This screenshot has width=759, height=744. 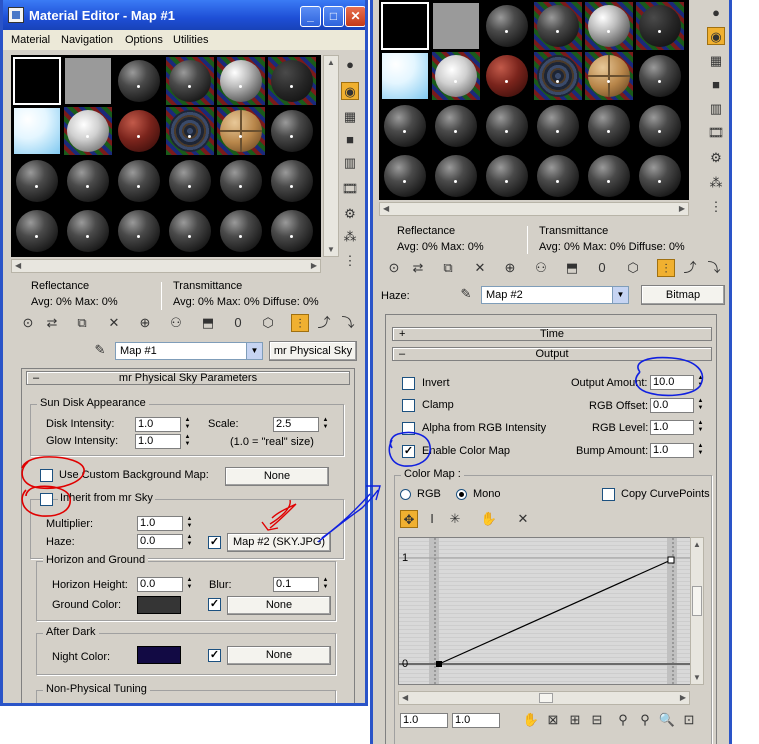 What do you see at coordinates (672, 405) in the screenshot?
I see `rgb-offset-value: 0.0` at bounding box center [672, 405].